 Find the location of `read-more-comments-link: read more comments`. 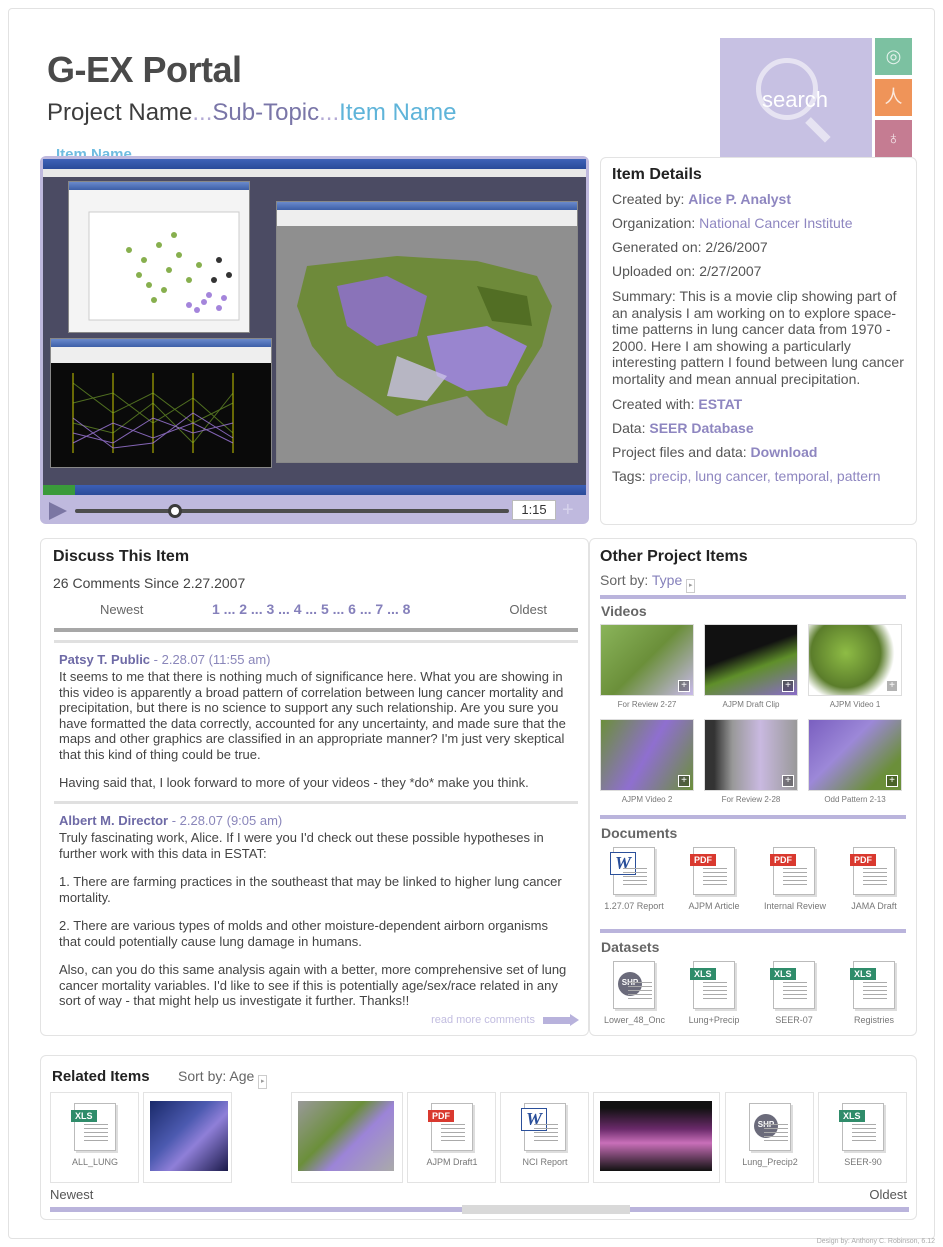

read-more-comments-link: read more comments is located at coordinates (505, 1019).